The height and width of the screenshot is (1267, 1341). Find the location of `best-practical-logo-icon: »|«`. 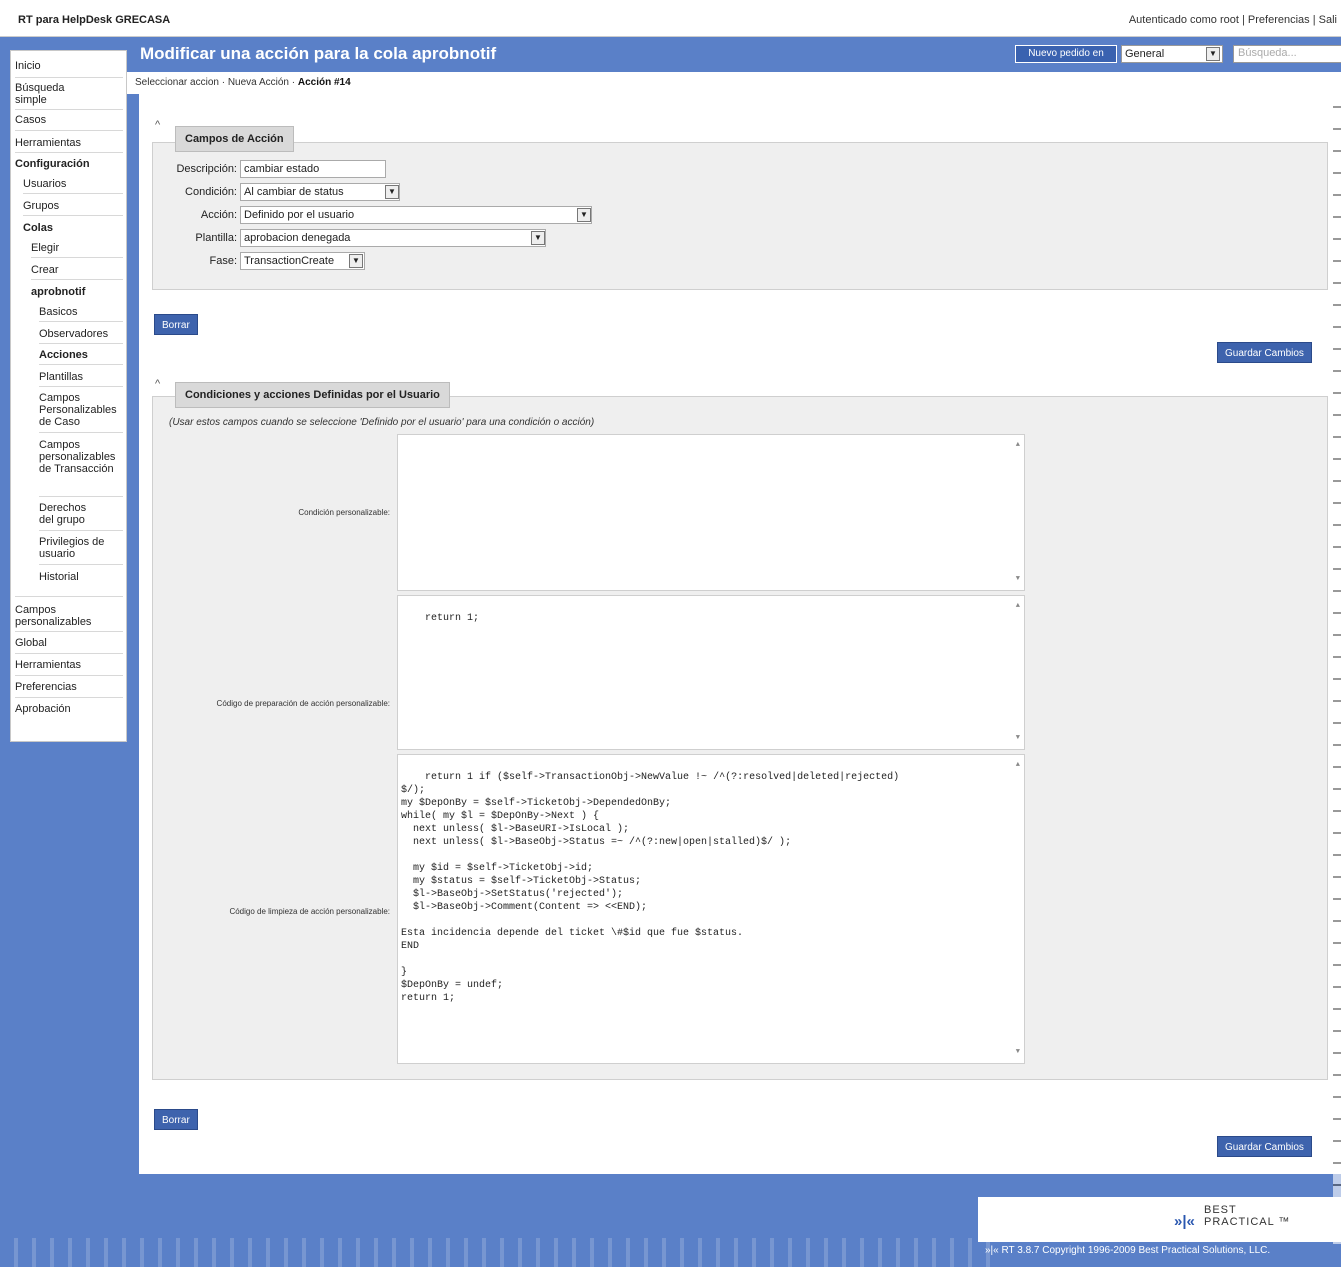

best-practical-logo-icon: »|« is located at coordinates (1184, 1221).